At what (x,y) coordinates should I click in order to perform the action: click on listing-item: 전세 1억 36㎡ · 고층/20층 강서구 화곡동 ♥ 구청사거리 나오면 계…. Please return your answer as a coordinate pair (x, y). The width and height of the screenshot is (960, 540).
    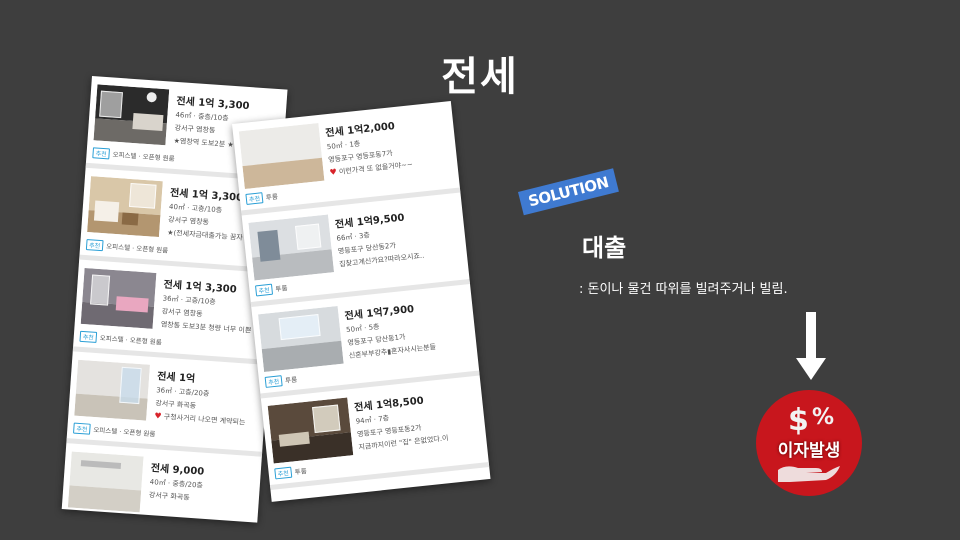
    Looking at the image, I should click on (167, 404).